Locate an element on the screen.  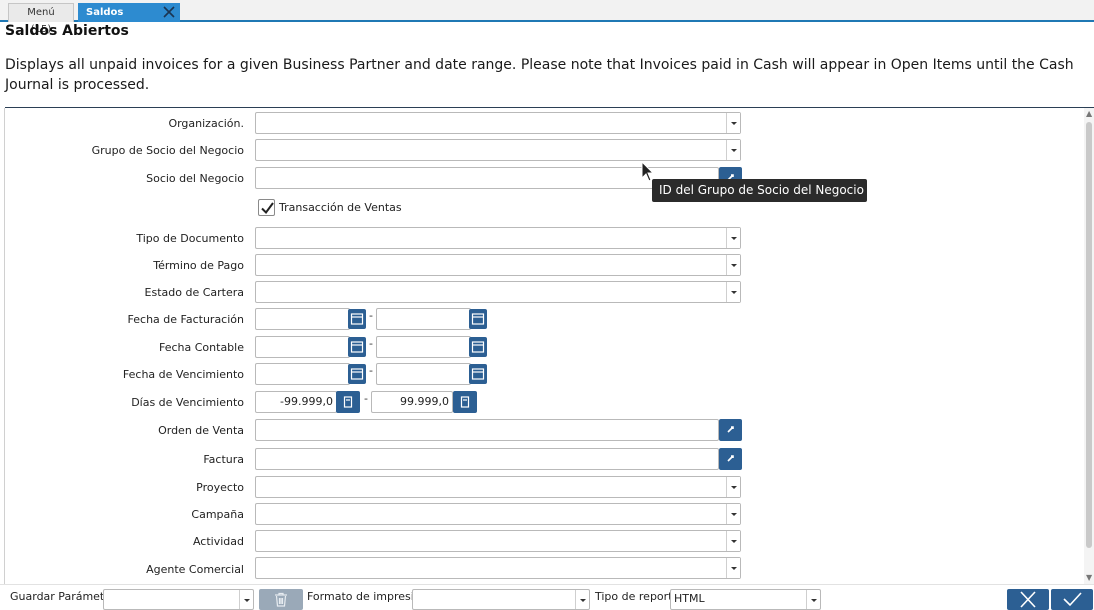
agente-comercial-select is located at coordinates (498, 568).